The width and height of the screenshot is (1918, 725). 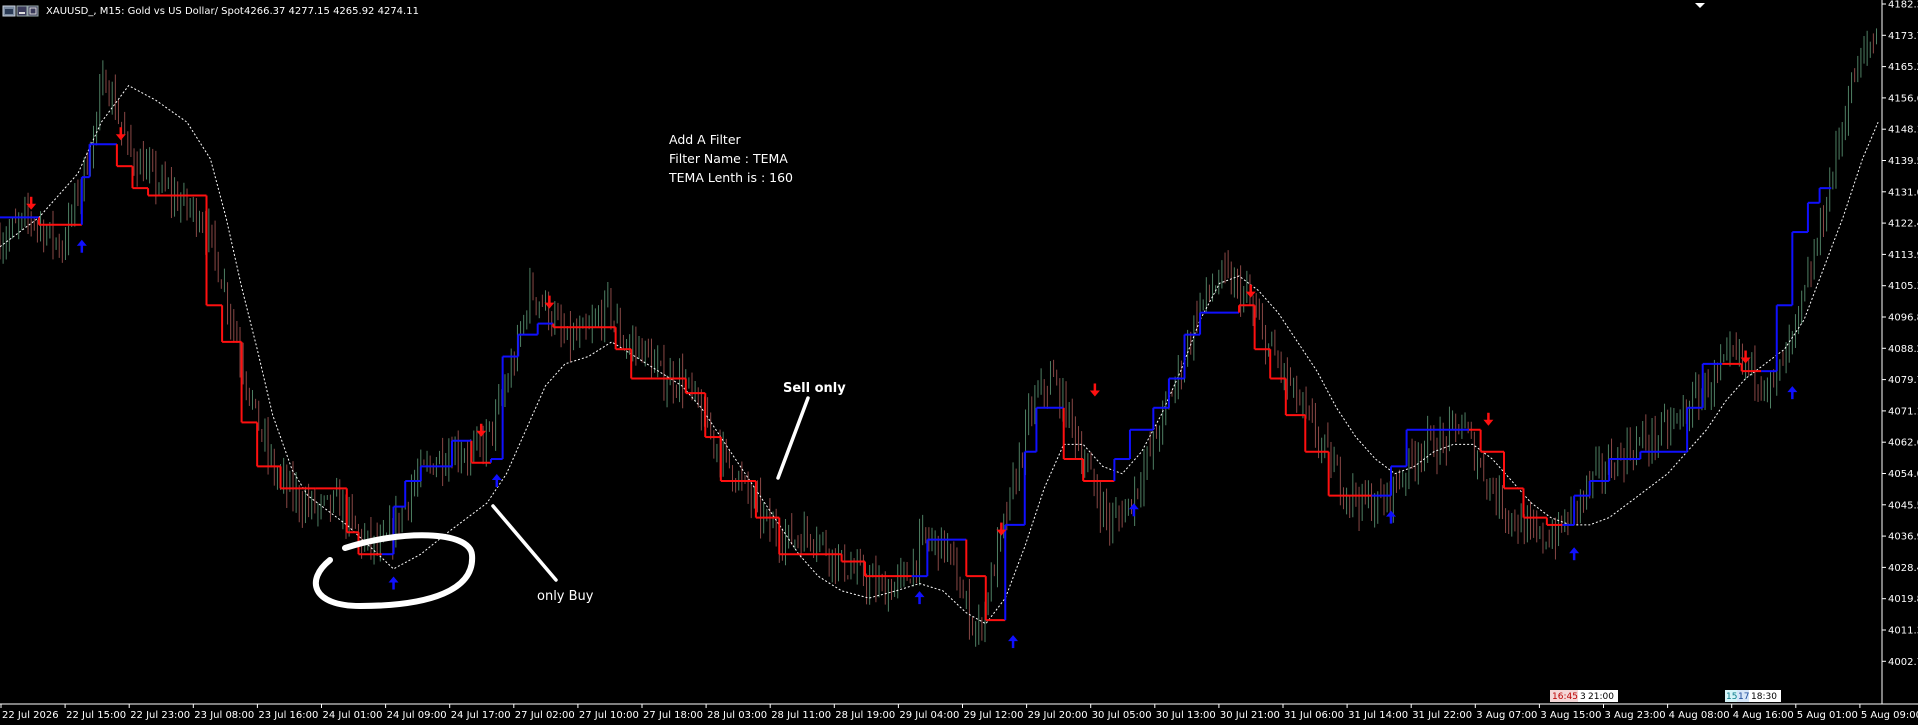 What do you see at coordinates (524, 543) in the screenshot?
I see `only-buy-pointer` at bounding box center [524, 543].